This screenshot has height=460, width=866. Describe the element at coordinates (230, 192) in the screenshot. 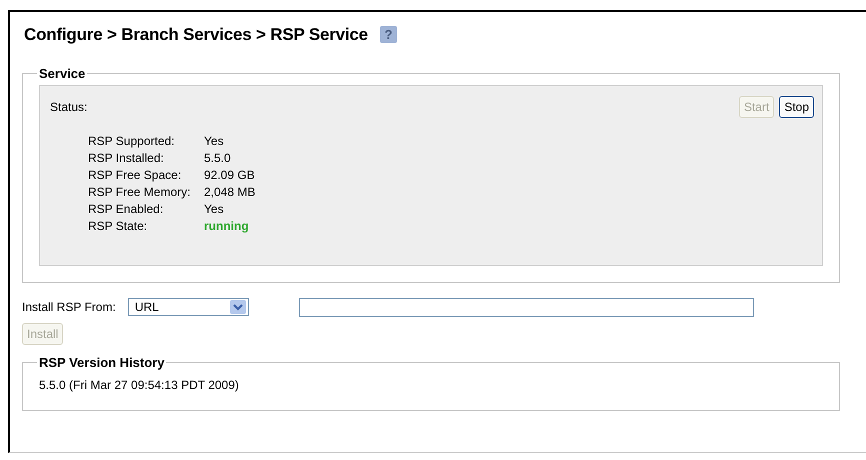

I see `field-value: 2,048 MB` at that location.